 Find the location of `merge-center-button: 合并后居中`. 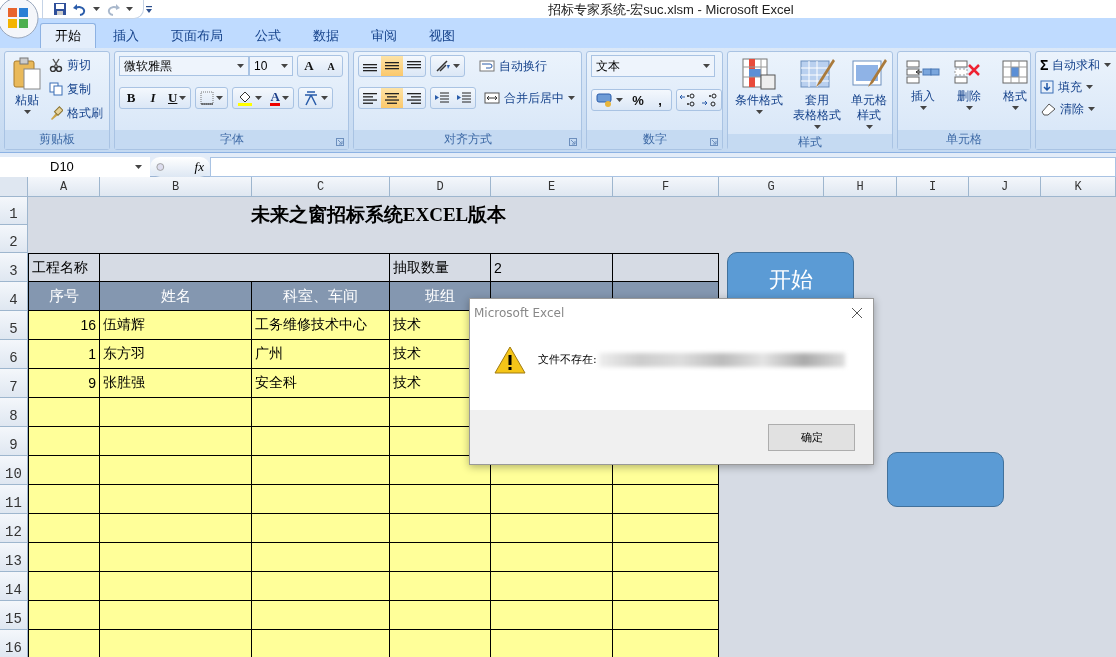

merge-center-button: 合并后居中 is located at coordinates (529, 98).